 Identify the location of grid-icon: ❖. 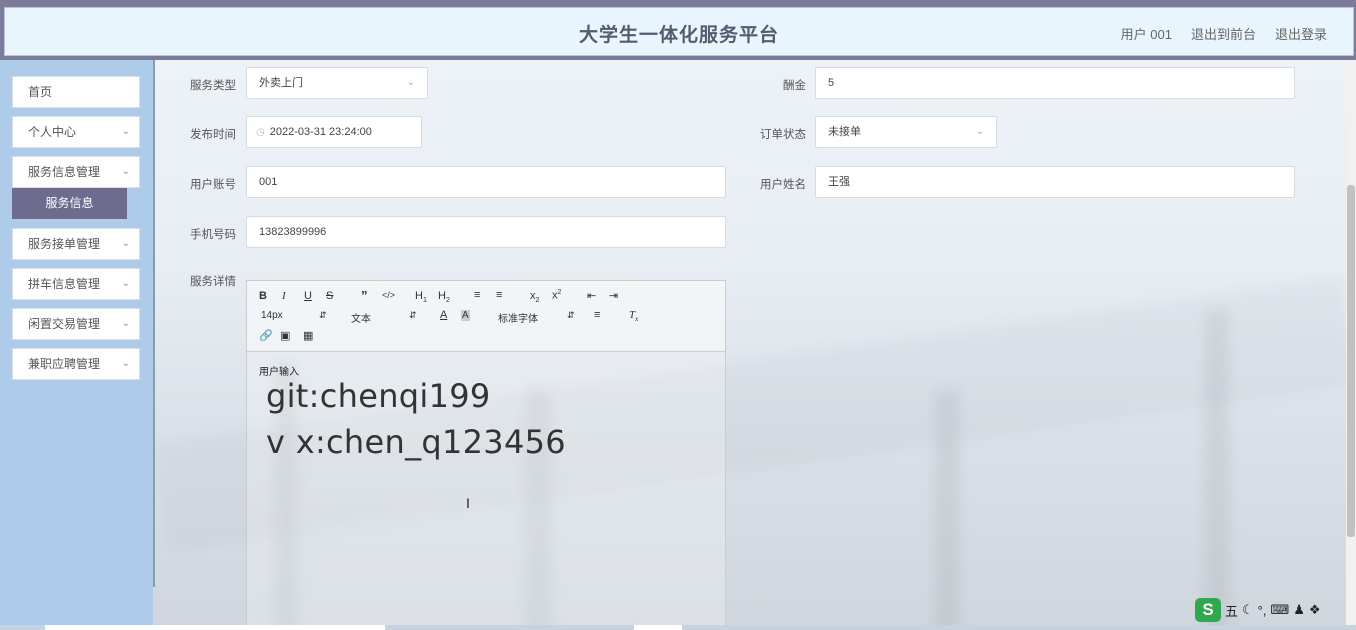
(1315, 610).